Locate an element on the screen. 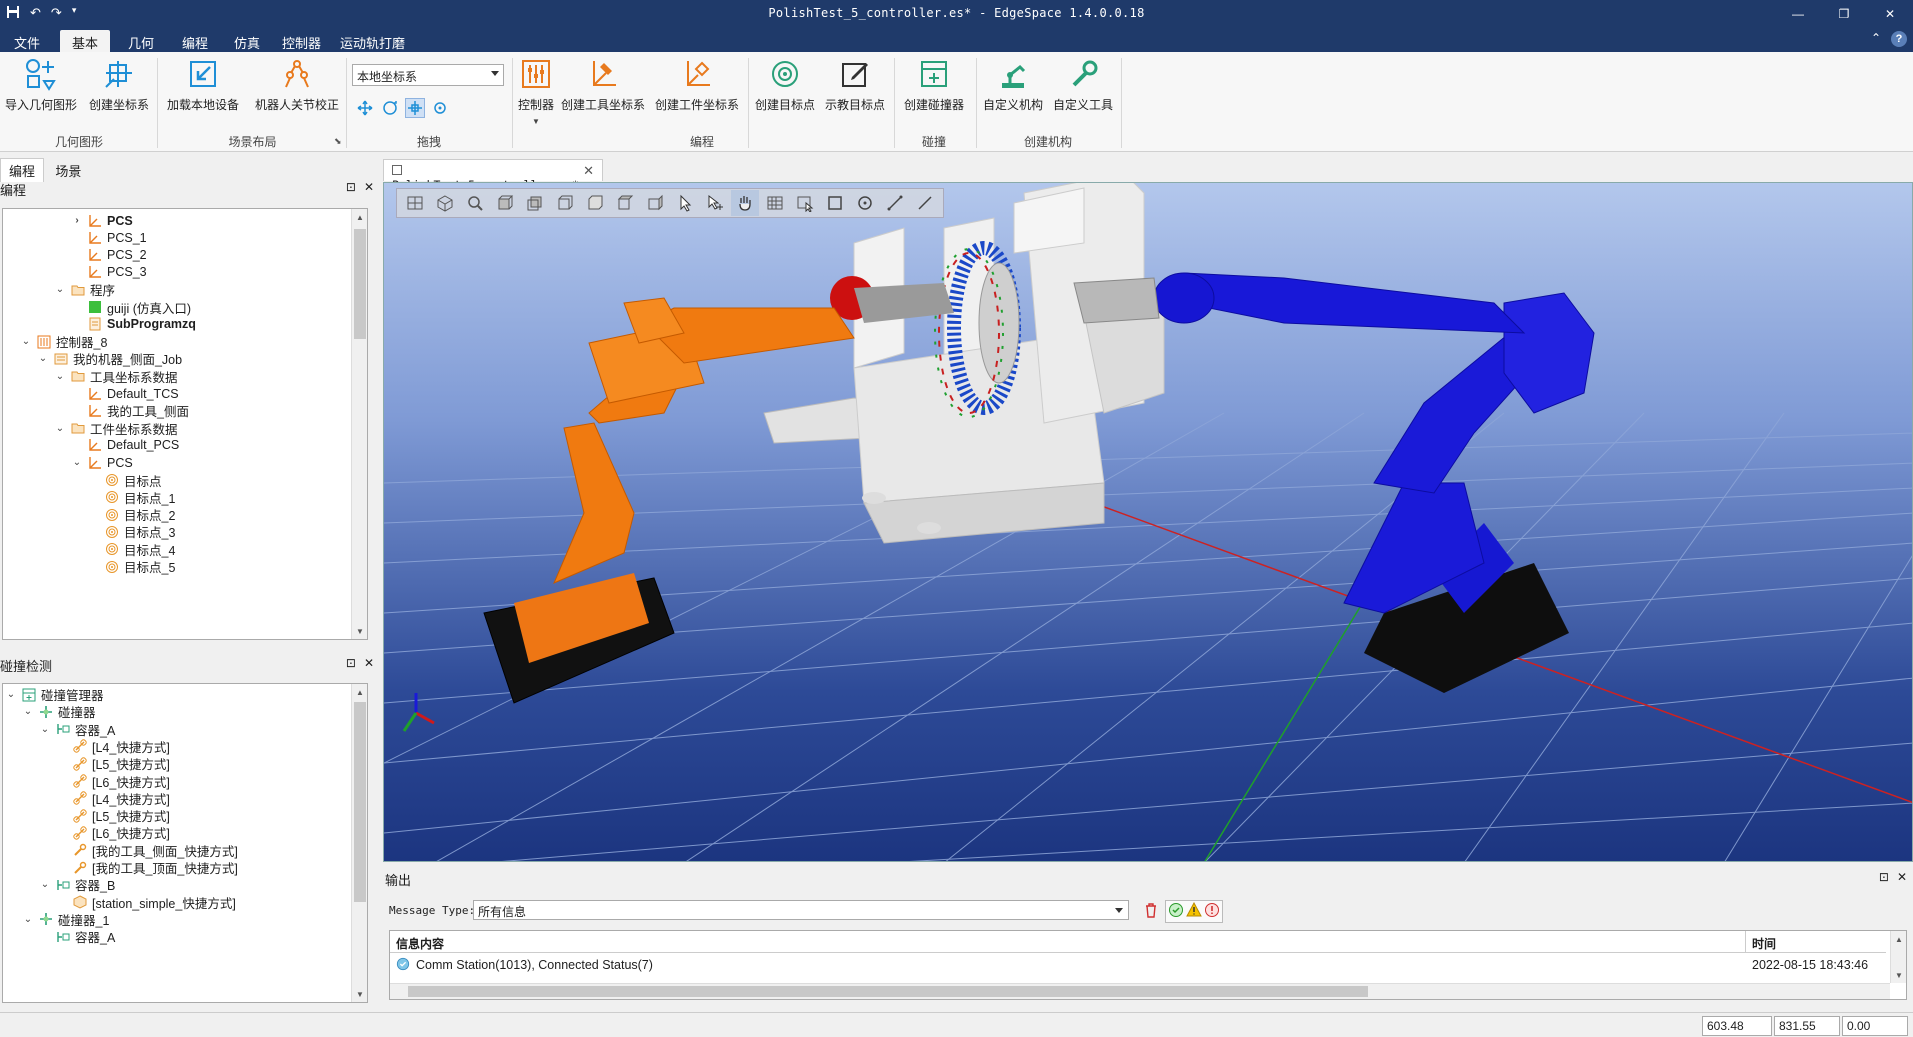  import-geometry-button: 导入几何图形 is located at coordinates (41, 84).